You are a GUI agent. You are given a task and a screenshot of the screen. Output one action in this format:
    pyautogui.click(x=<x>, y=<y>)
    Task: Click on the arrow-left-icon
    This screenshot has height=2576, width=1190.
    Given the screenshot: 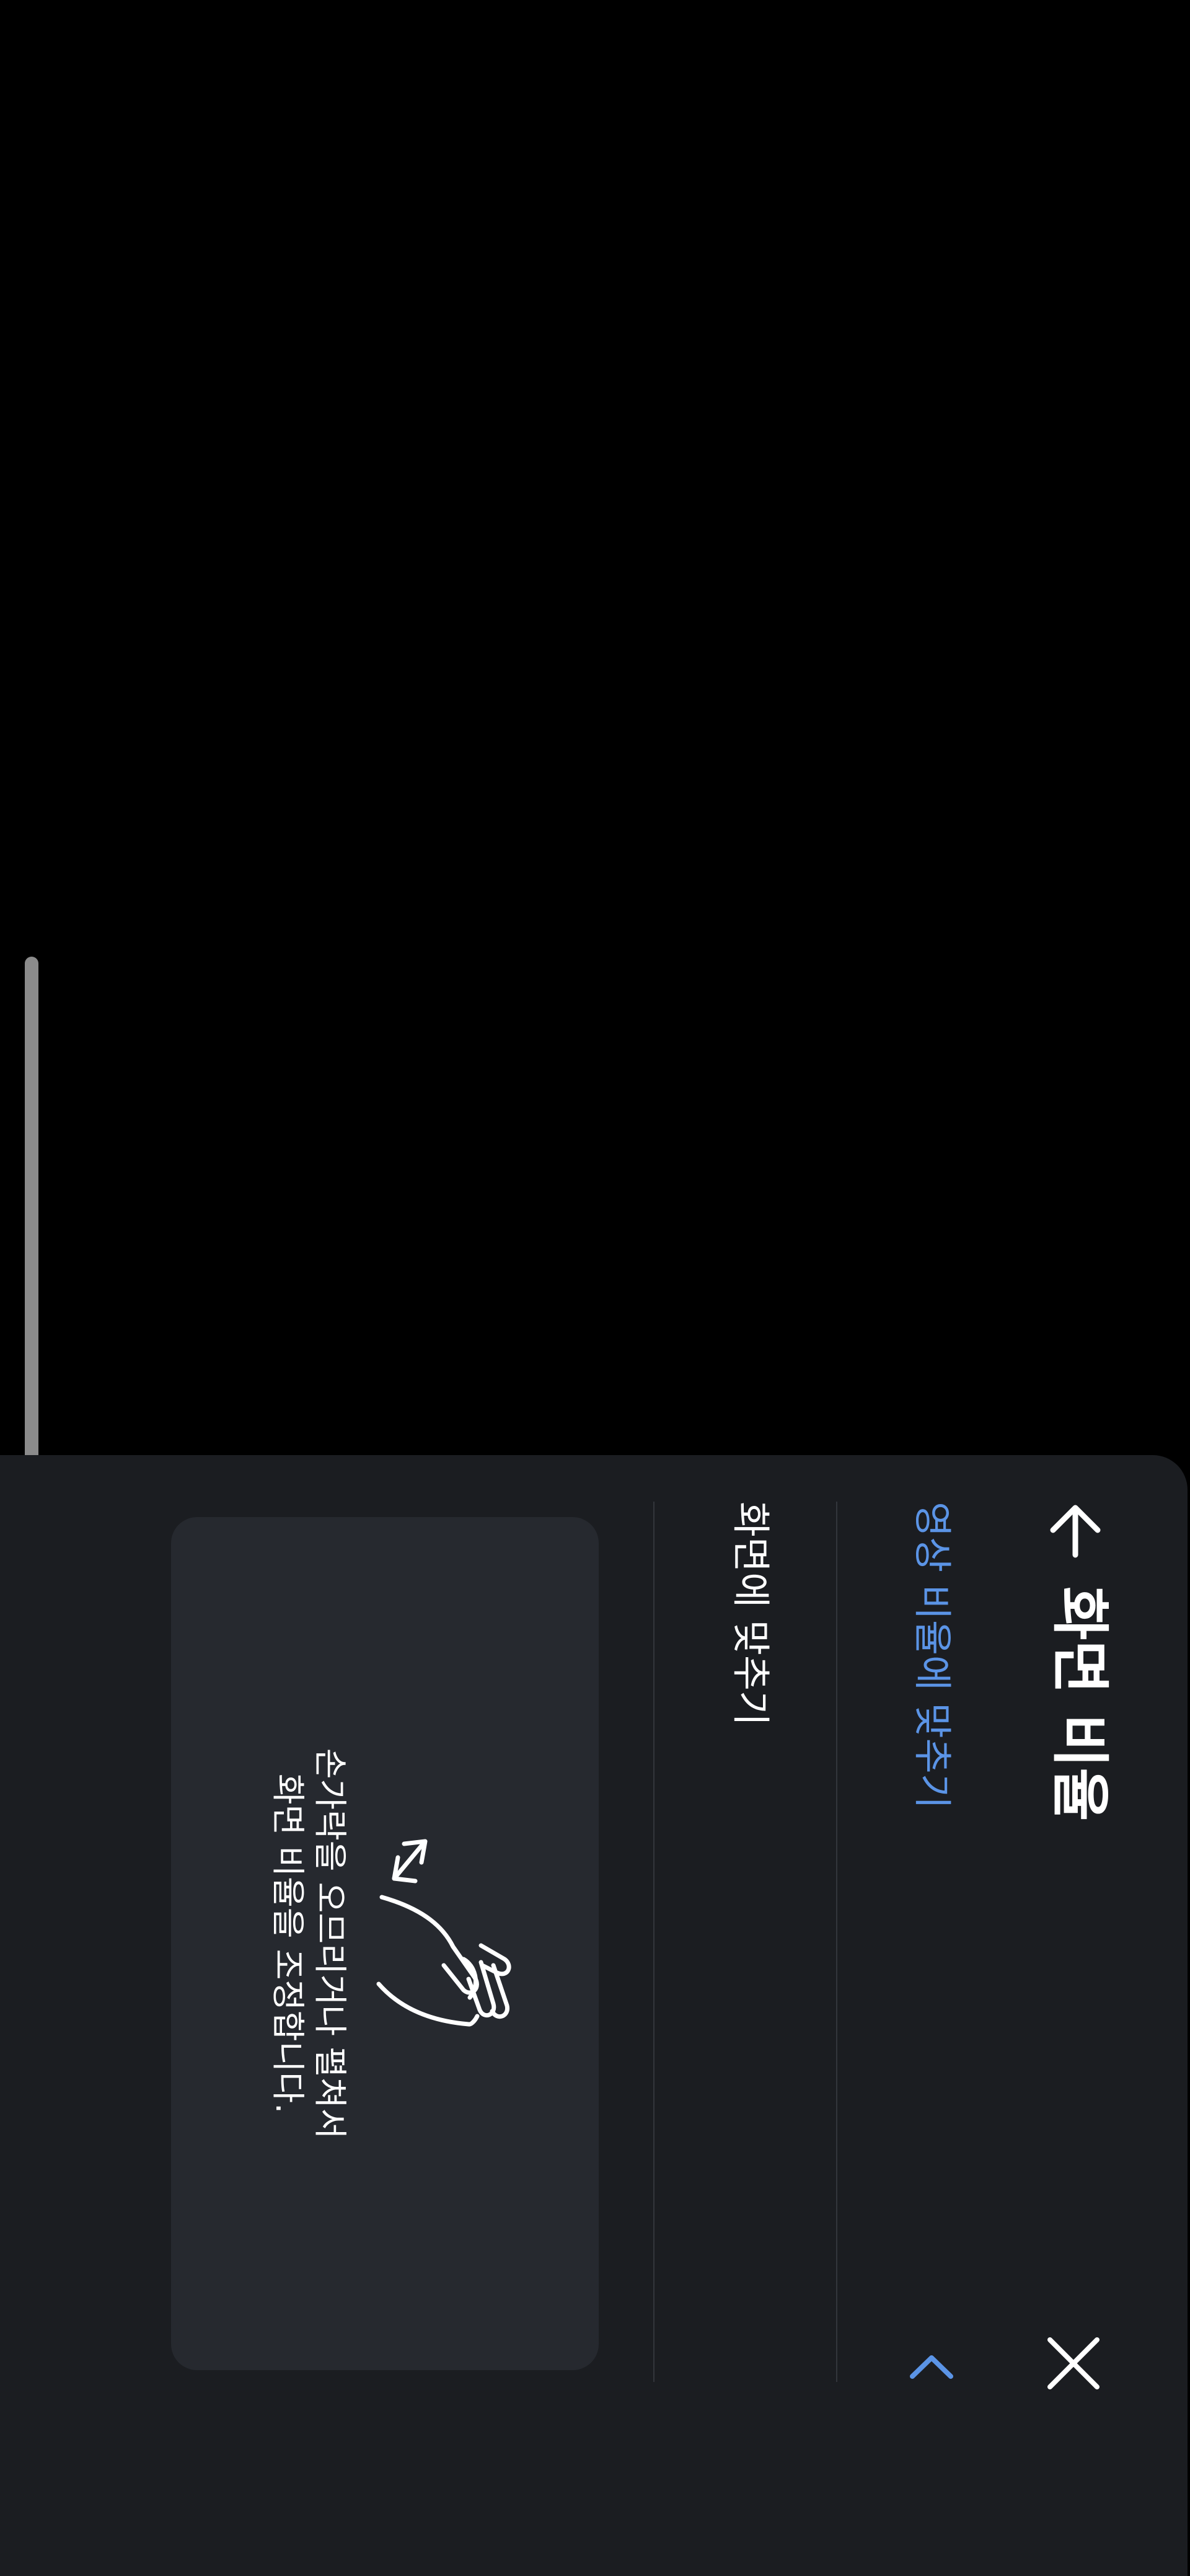 What is the action you would take?
    pyautogui.click(x=1075, y=1531)
    